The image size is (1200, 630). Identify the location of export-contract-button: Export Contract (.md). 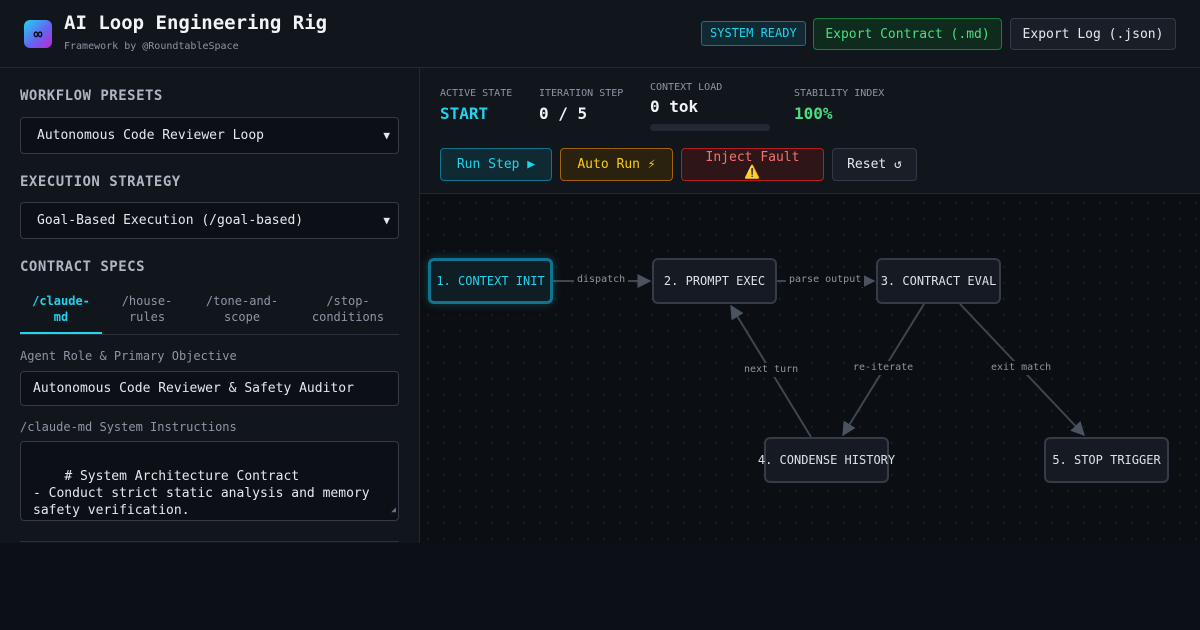
(907, 34).